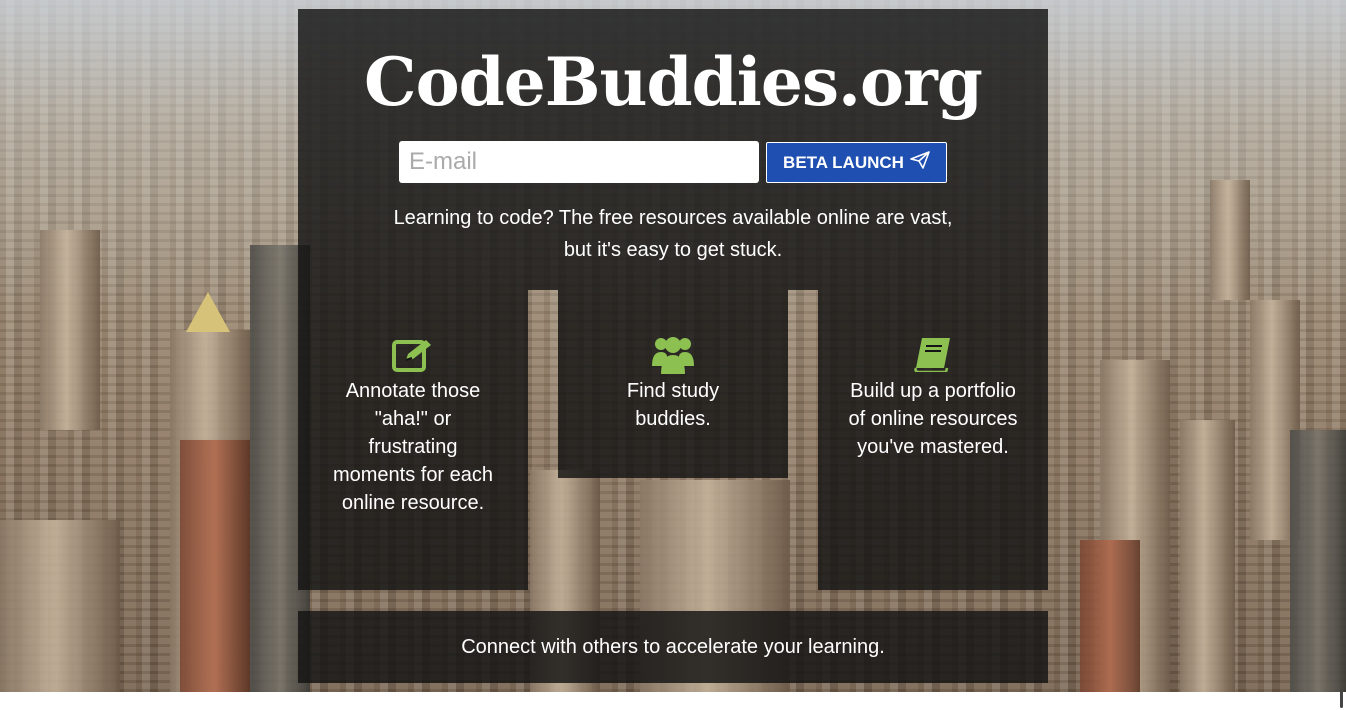 This screenshot has width=1346, height=710. I want to click on email-input, so click(579, 162).